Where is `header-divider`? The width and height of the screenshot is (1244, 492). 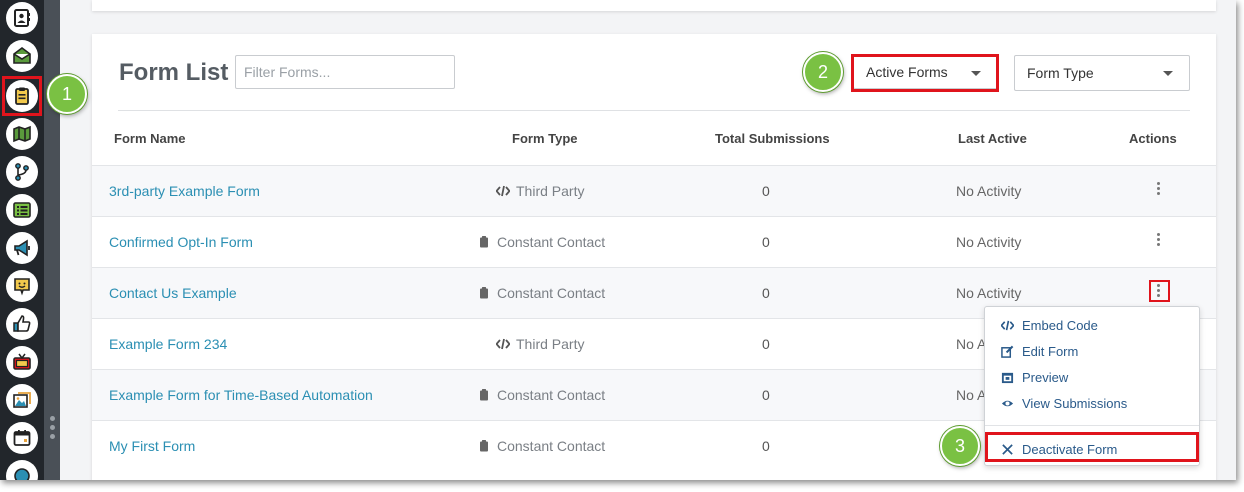
header-divider is located at coordinates (654, 110).